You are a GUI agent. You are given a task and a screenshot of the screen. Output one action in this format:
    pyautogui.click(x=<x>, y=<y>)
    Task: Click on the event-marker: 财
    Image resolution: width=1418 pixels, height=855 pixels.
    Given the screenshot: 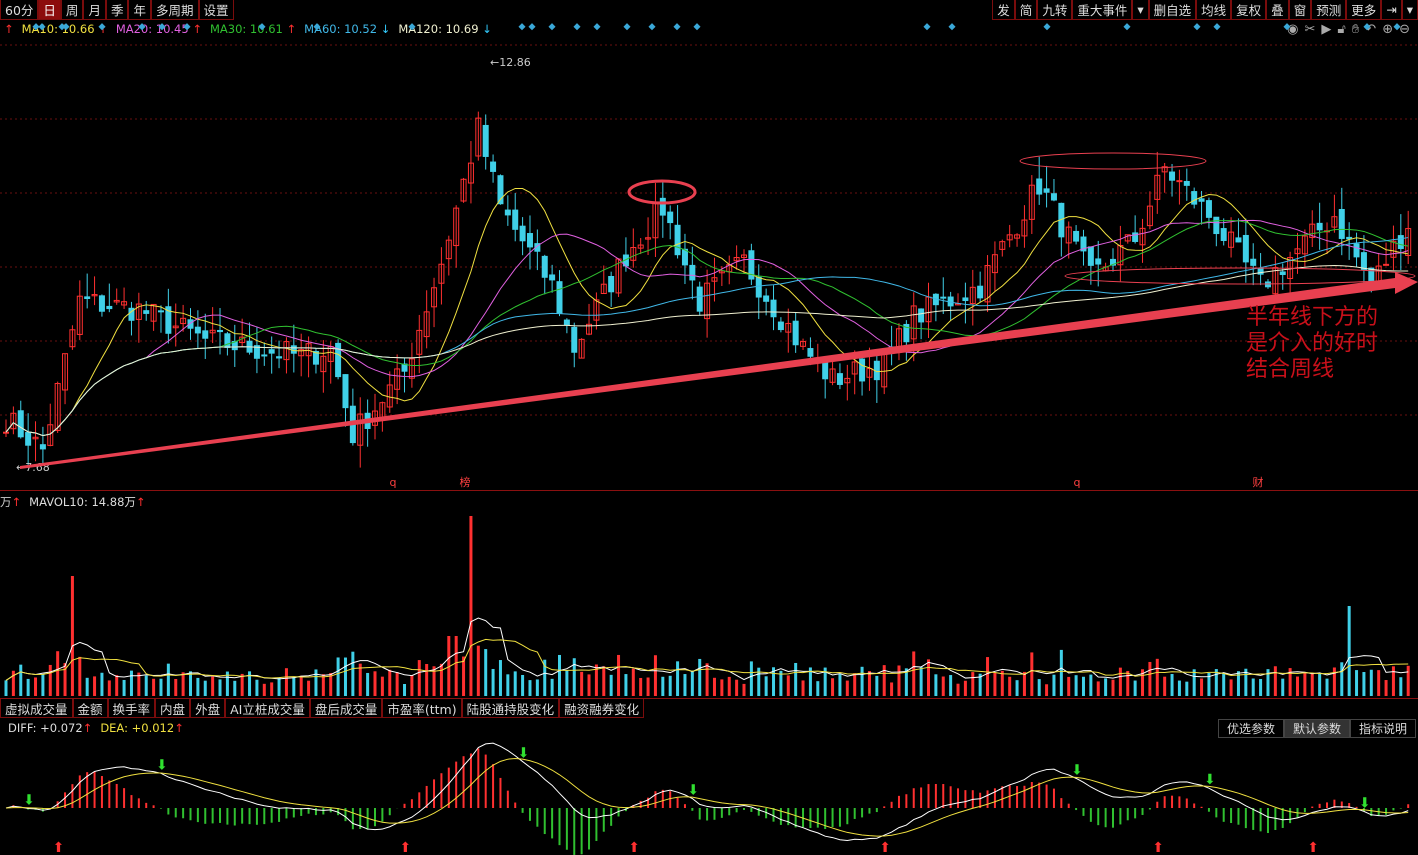 What is the action you would take?
    pyautogui.click(x=1258, y=482)
    